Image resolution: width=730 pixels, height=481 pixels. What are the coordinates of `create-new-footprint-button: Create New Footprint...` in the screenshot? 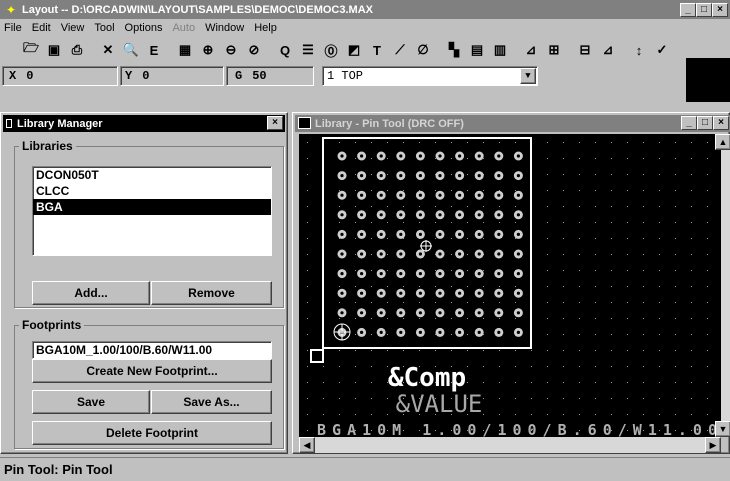 It's located at (152, 371).